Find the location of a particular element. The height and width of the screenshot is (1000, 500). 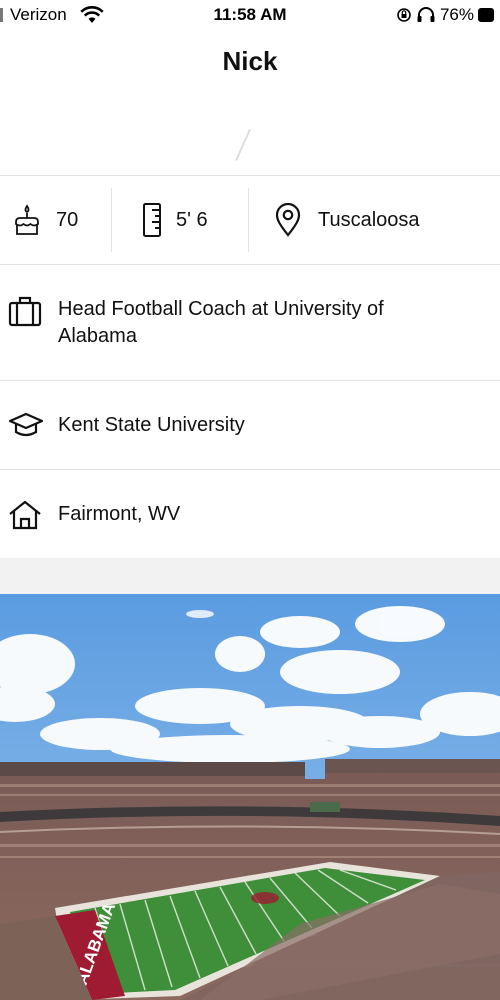

hometown-text: Fairmont, WV is located at coordinates (119, 514).